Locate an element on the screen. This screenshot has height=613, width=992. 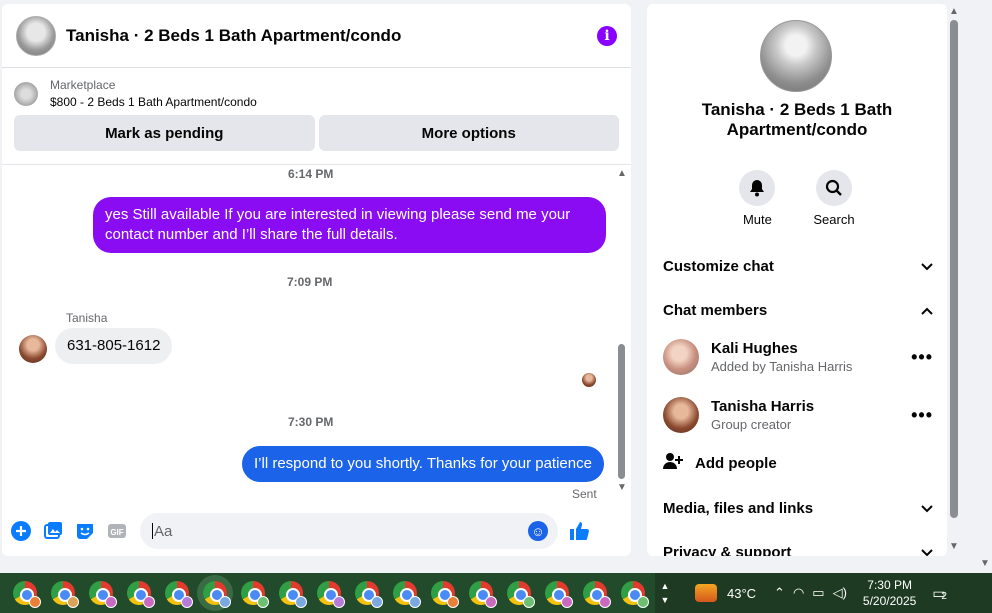
customize-chat-section: Customize chat is located at coordinates (798, 266).